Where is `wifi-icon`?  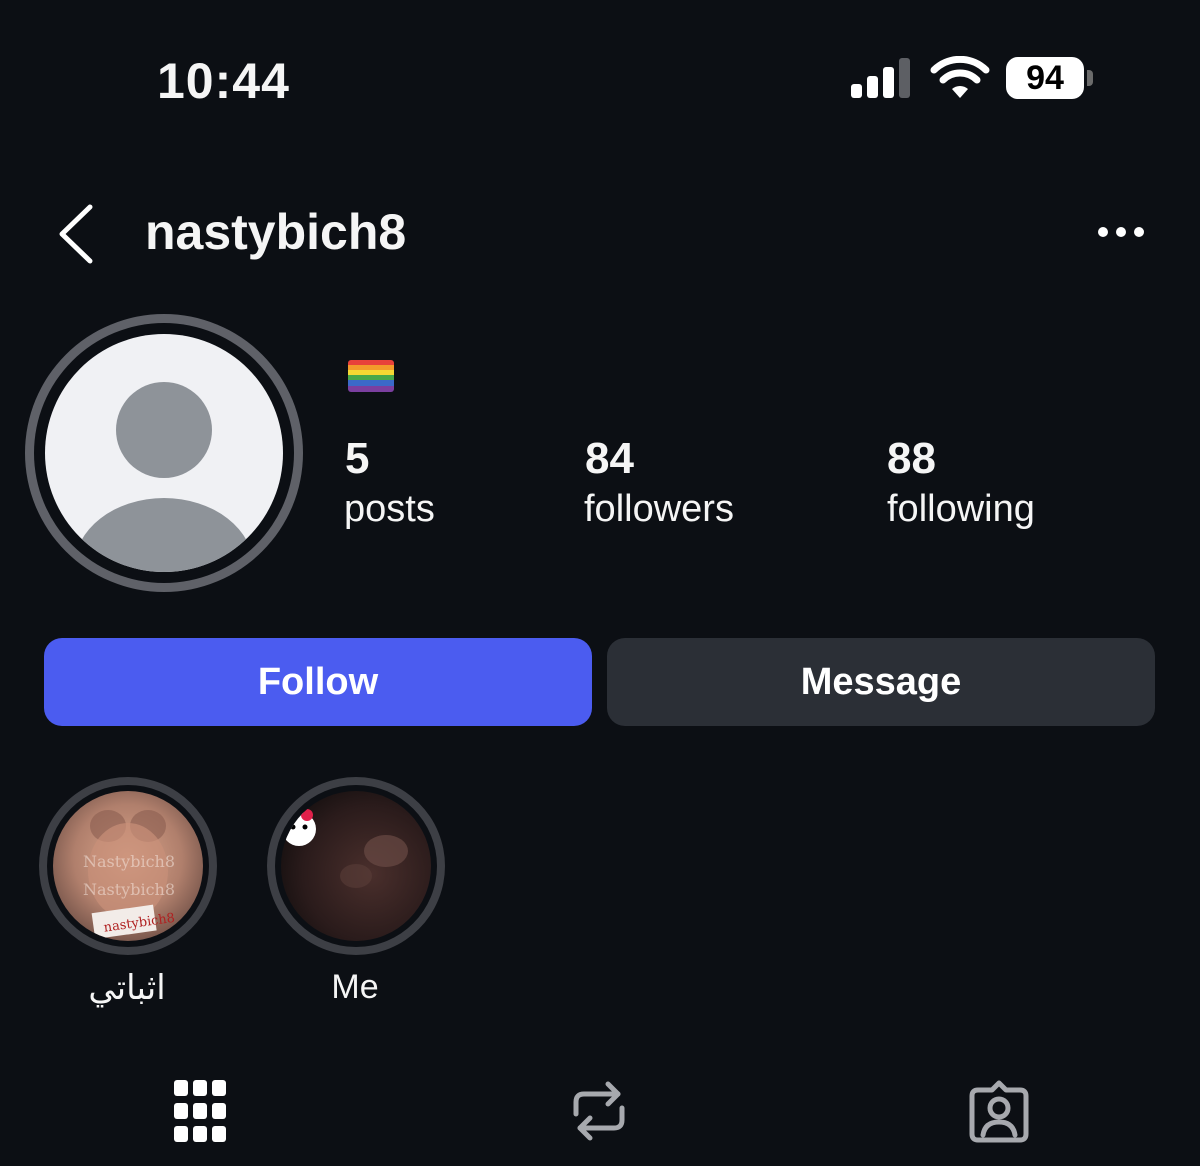 wifi-icon is located at coordinates (960, 77).